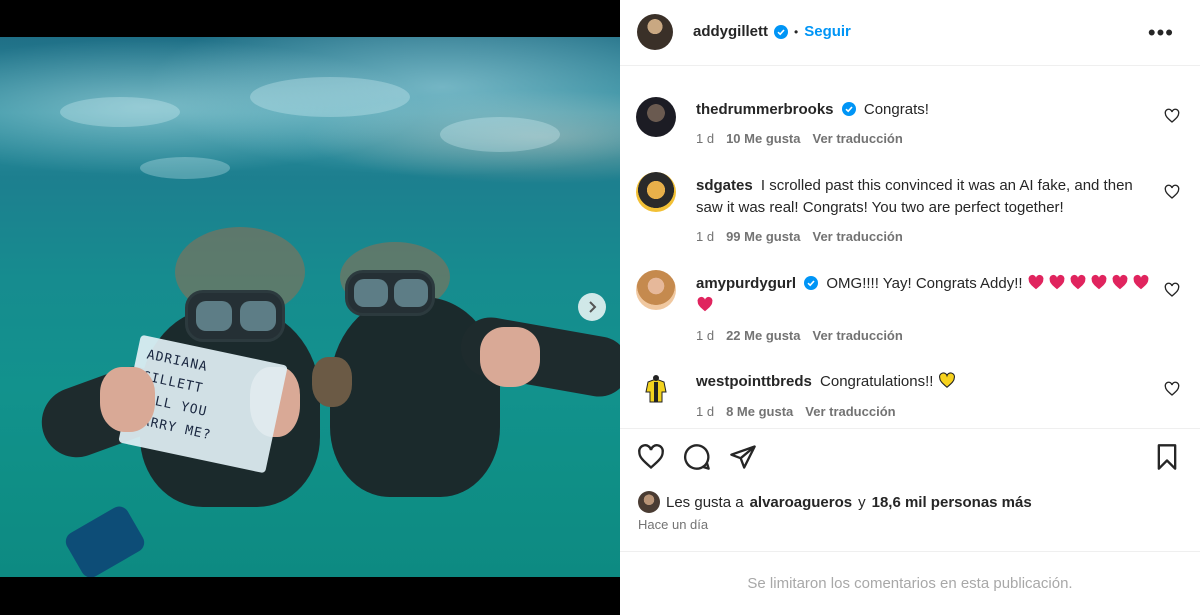 This screenshot has width=1200, height=615. Describe the element at coordinates (910, 33) in the screenshot. I see `post-header: addygillett • Seguir •••` at that location.